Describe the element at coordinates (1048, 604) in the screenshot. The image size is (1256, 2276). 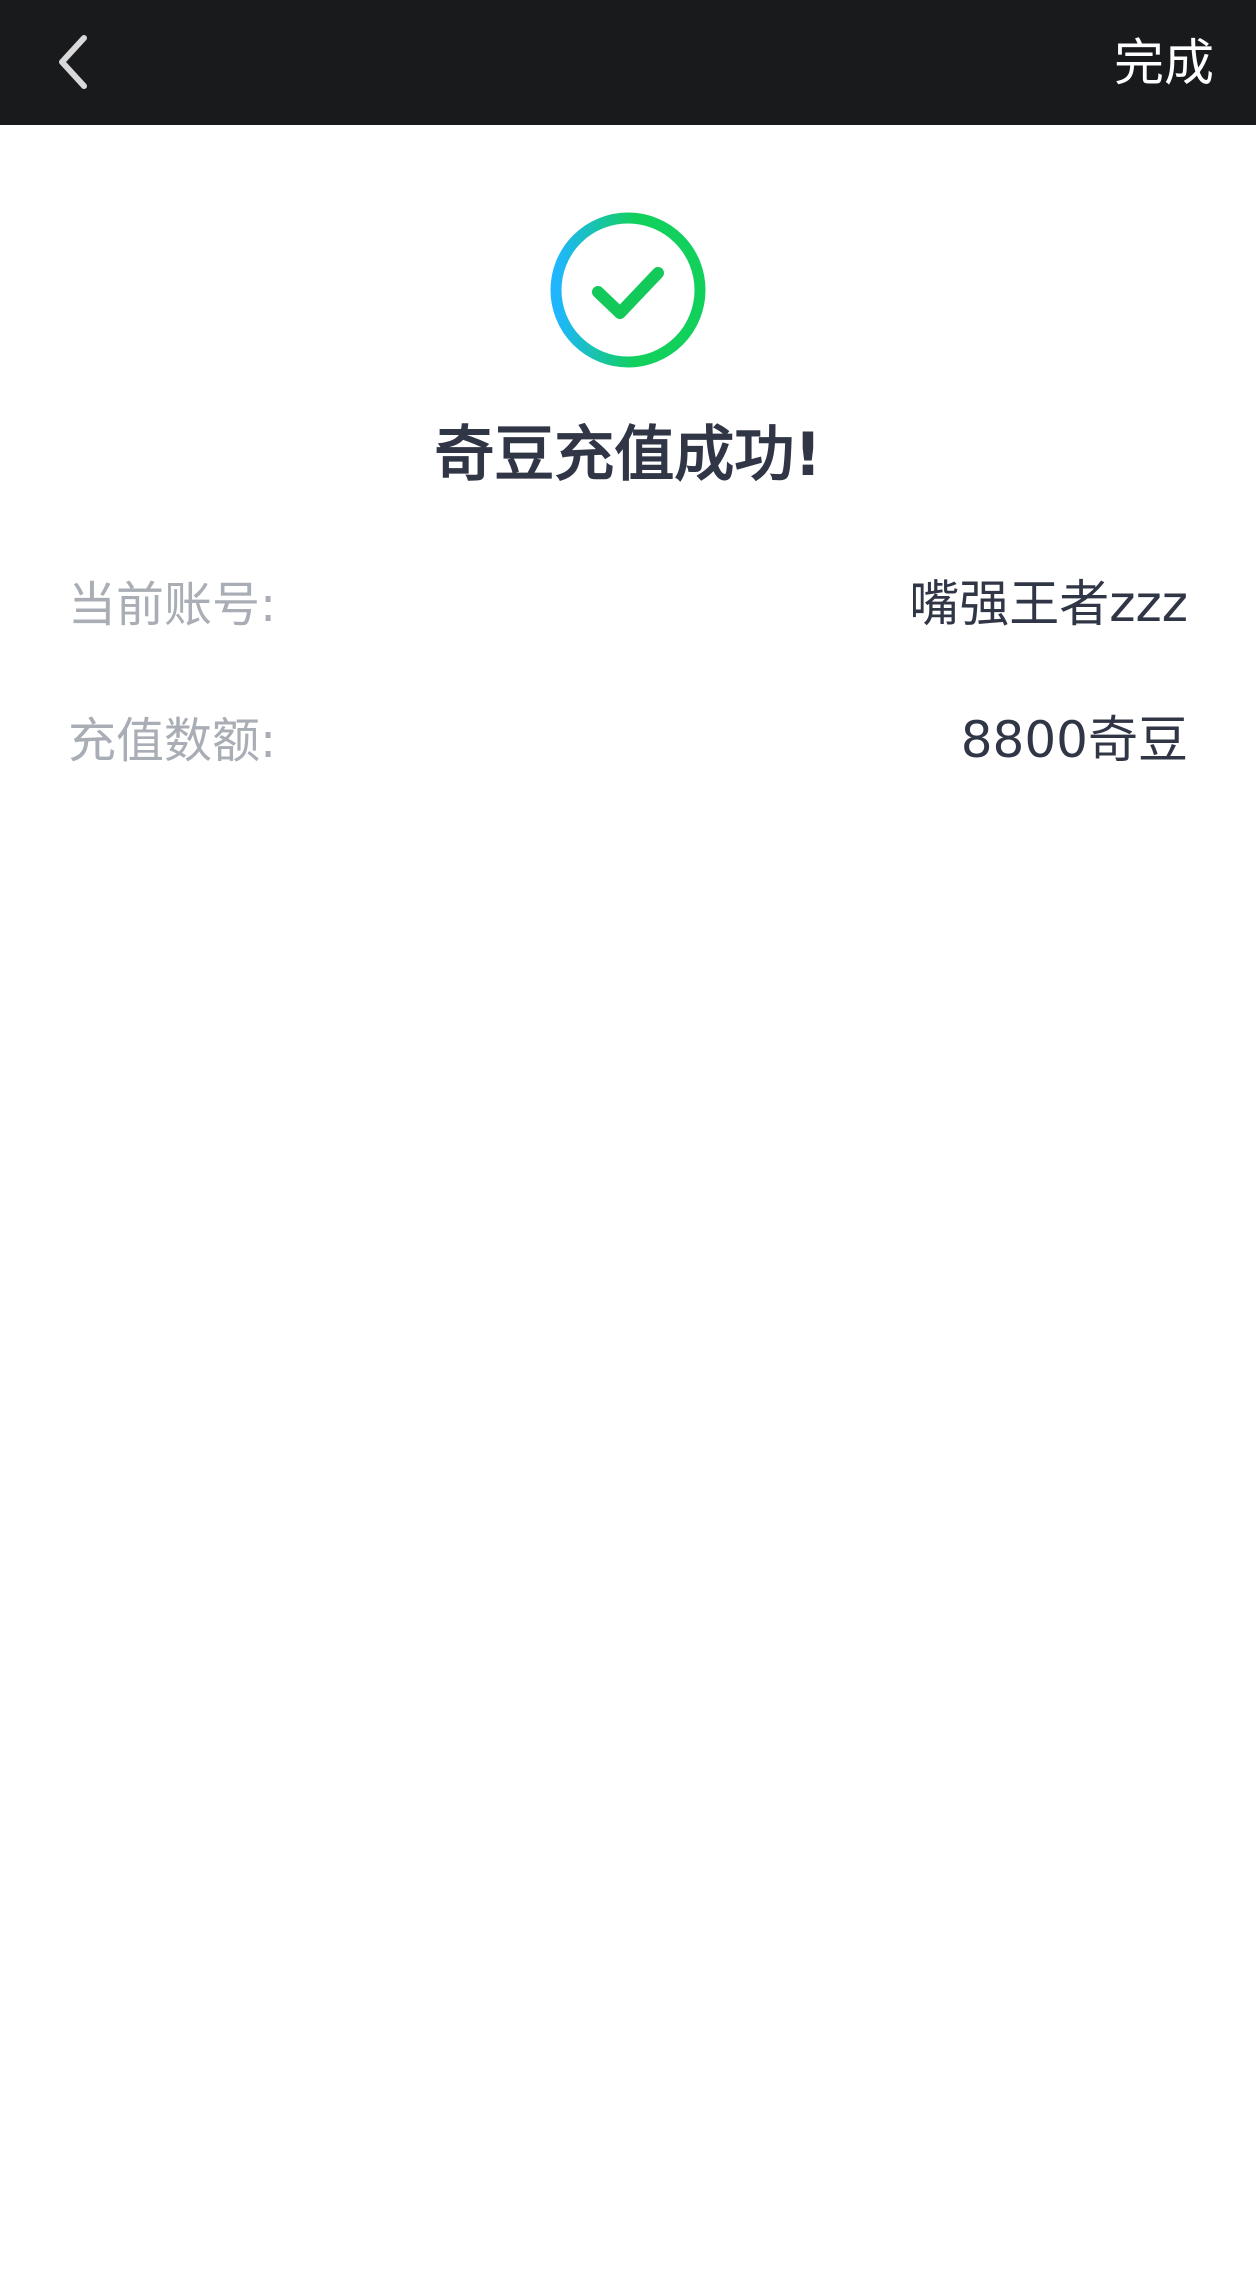
I see `account-value: 嘴强王者zzz` at that location.